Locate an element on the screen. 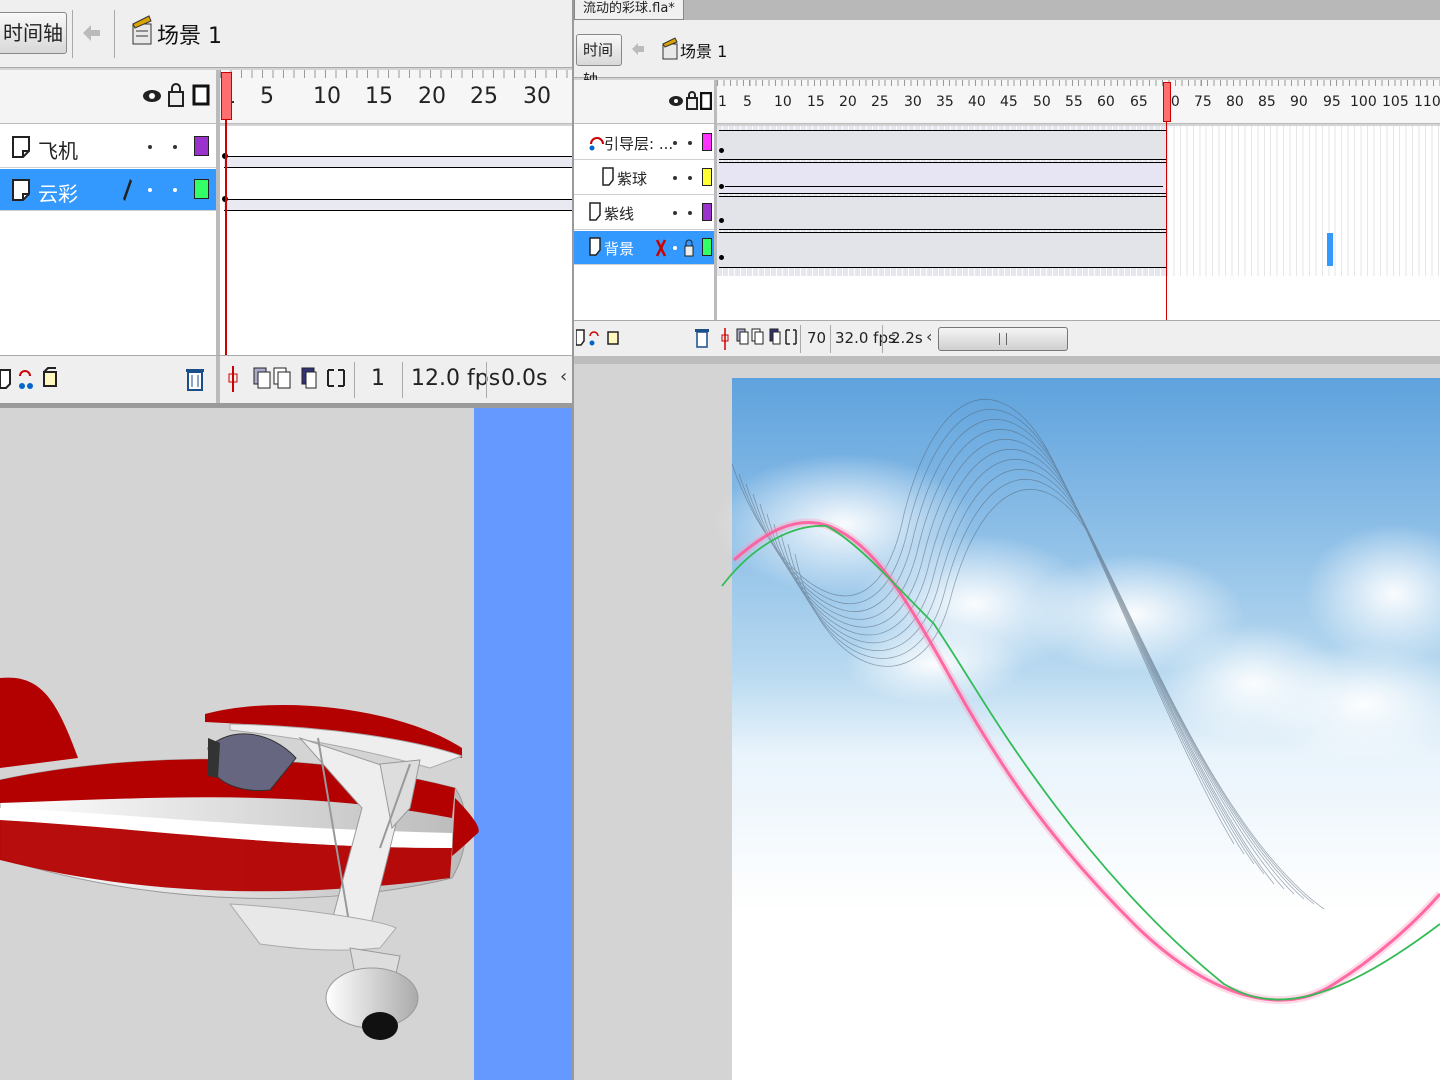 The width and height of the screenshot is (1440, 1080). right-timeline-toolbar: 时间轴 场景 1 is located at coordinates (1007, 54).